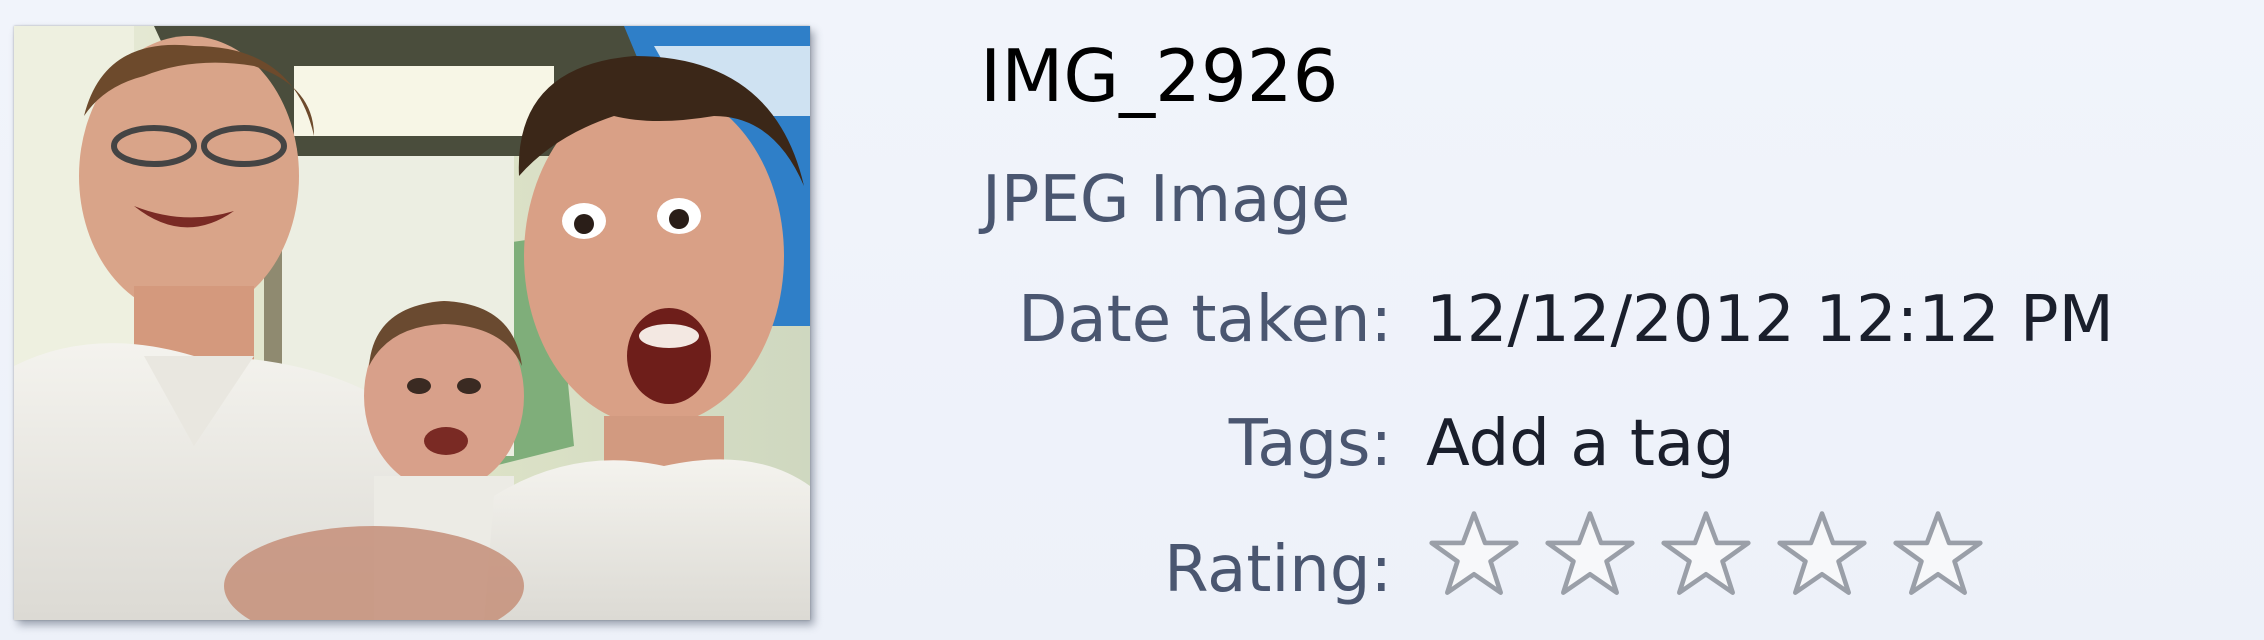 The height and width of the screenshot is (640, 2264). I want to click on rating-label: Rating:, so click(1278, 570).